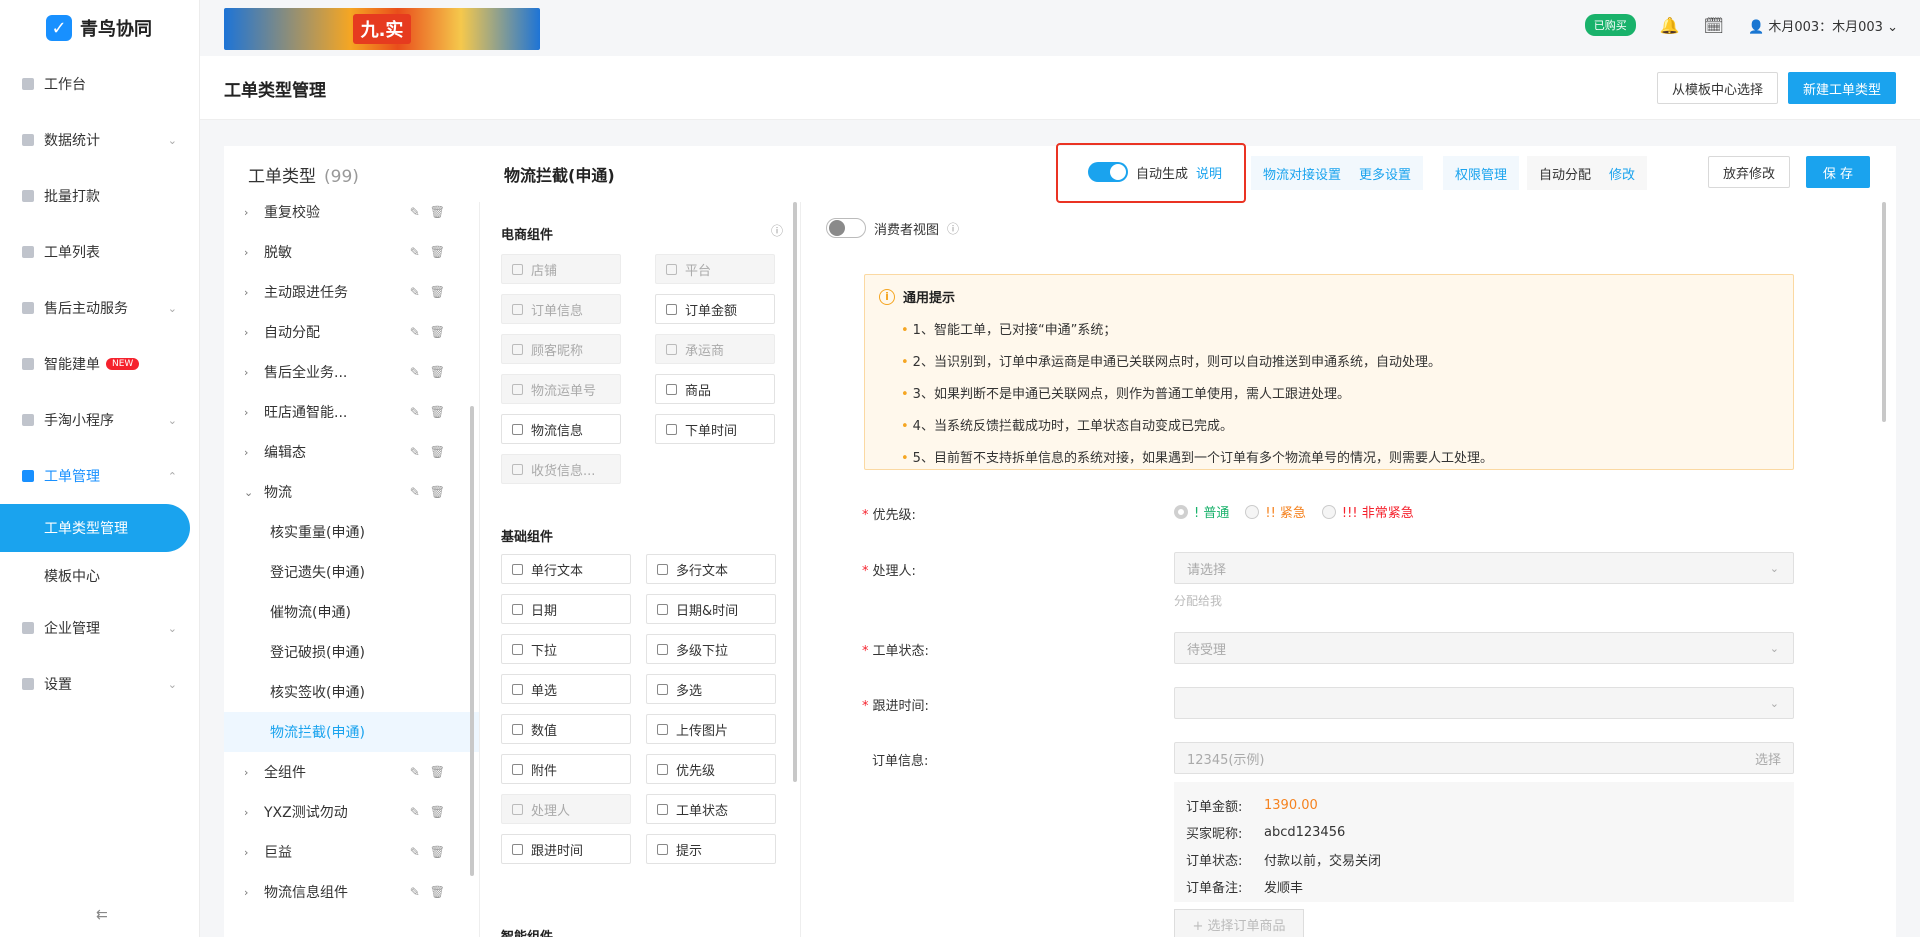  Describe the element at coordinates (351, 612) in the screenshot. I see `tree-child: 催物流(申通)` at that location.